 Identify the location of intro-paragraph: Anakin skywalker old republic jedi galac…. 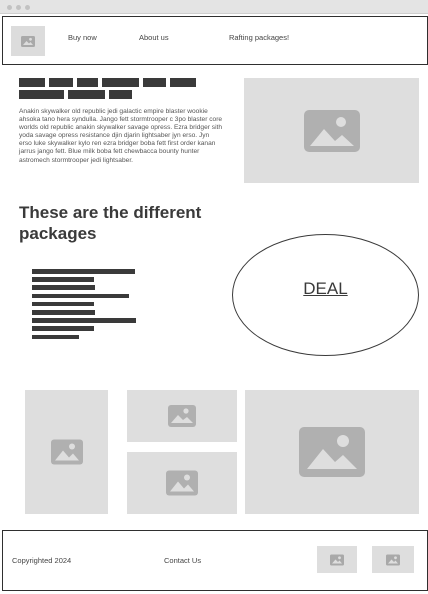
(121, 136).